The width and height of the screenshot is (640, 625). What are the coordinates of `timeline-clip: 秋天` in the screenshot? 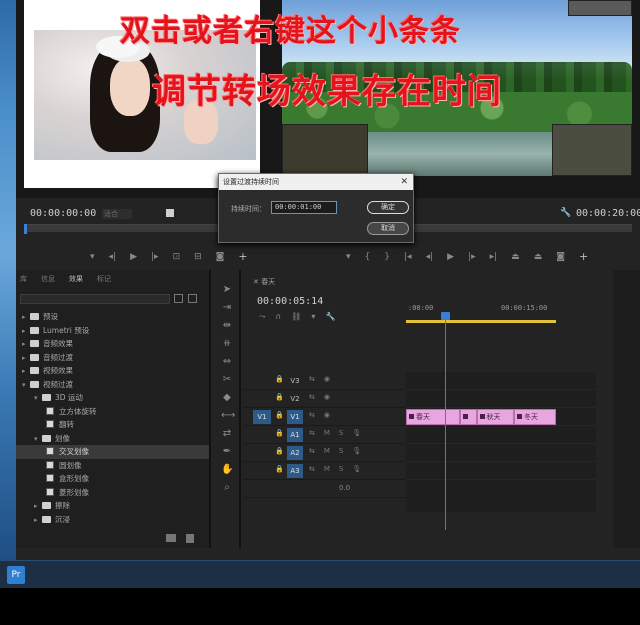 It's located at (495, 417).